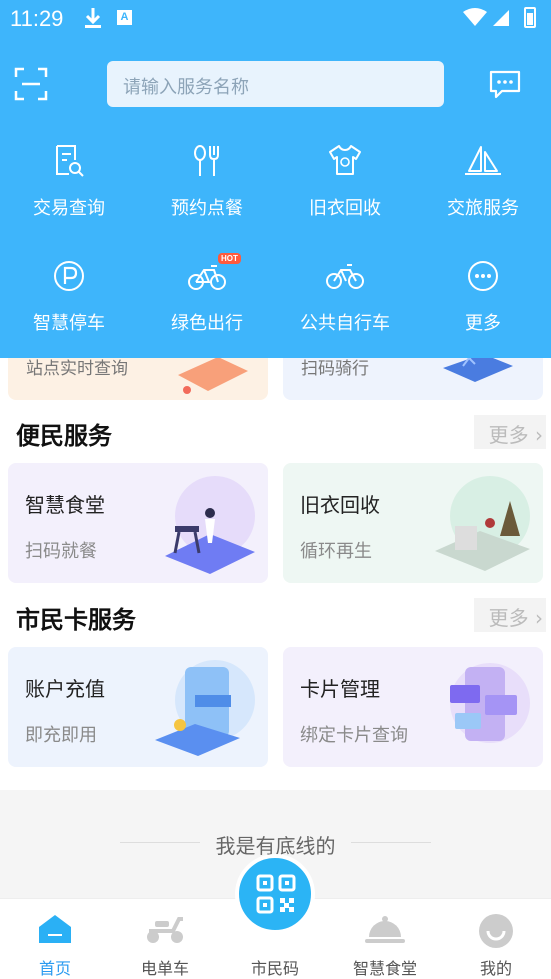  What do you see at coordinates (483, 323) in the screenshot?
I see `service-label: 更多` at bounding box center [483, 323].